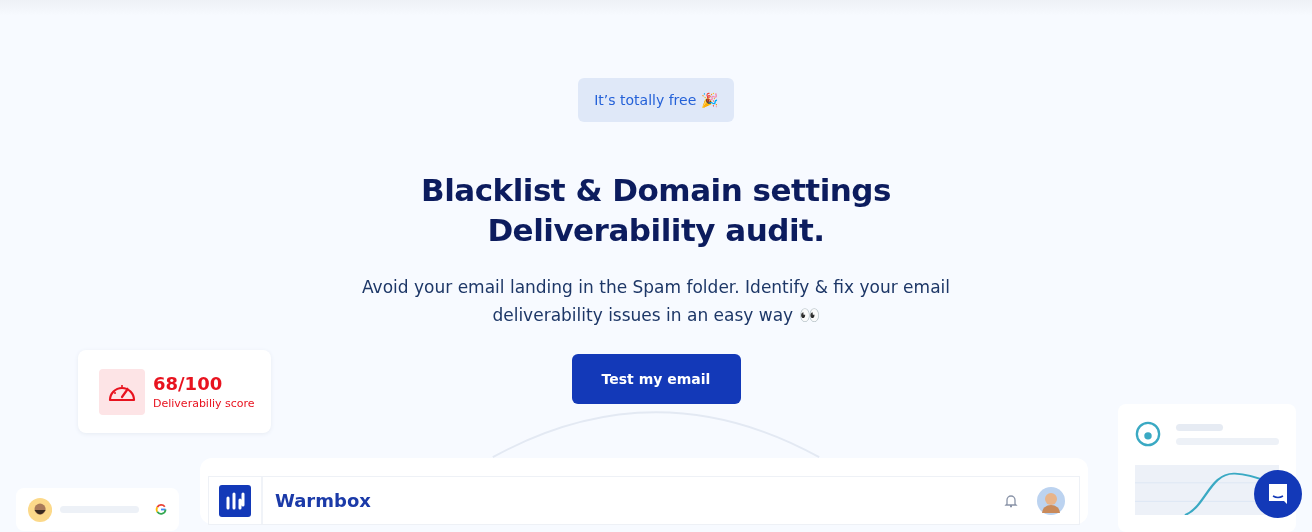 The width and height of the screenshot is (1312, 532). What do you see at coordinates (656, 100) in the screenshot?
I see `free-badge: It’s totally free 🎉` at bounding box center [656, 100].